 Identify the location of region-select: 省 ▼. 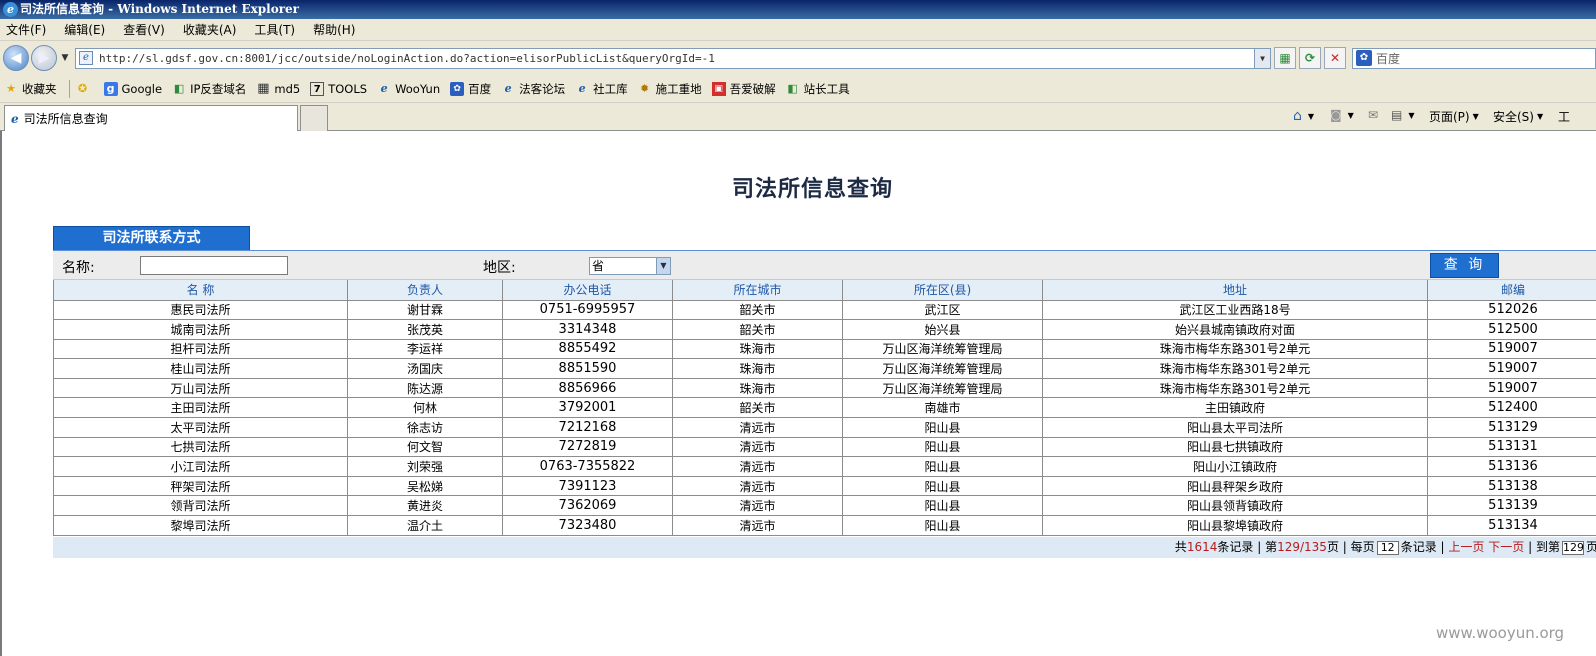
(630, 266).